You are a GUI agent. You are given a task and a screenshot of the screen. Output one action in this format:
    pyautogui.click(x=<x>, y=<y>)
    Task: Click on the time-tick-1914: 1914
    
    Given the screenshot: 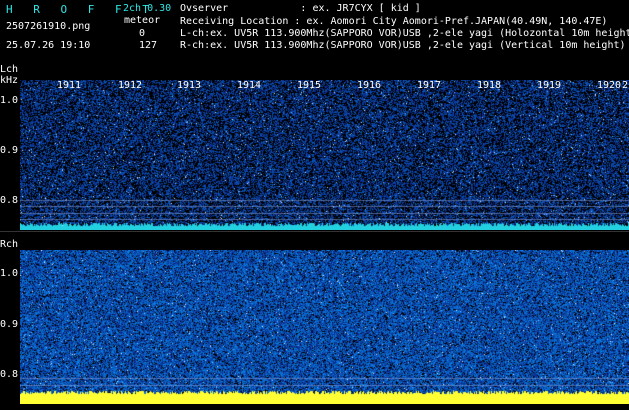 What is the action you would take?
    pyautogui.click(x=249, y=85)
    